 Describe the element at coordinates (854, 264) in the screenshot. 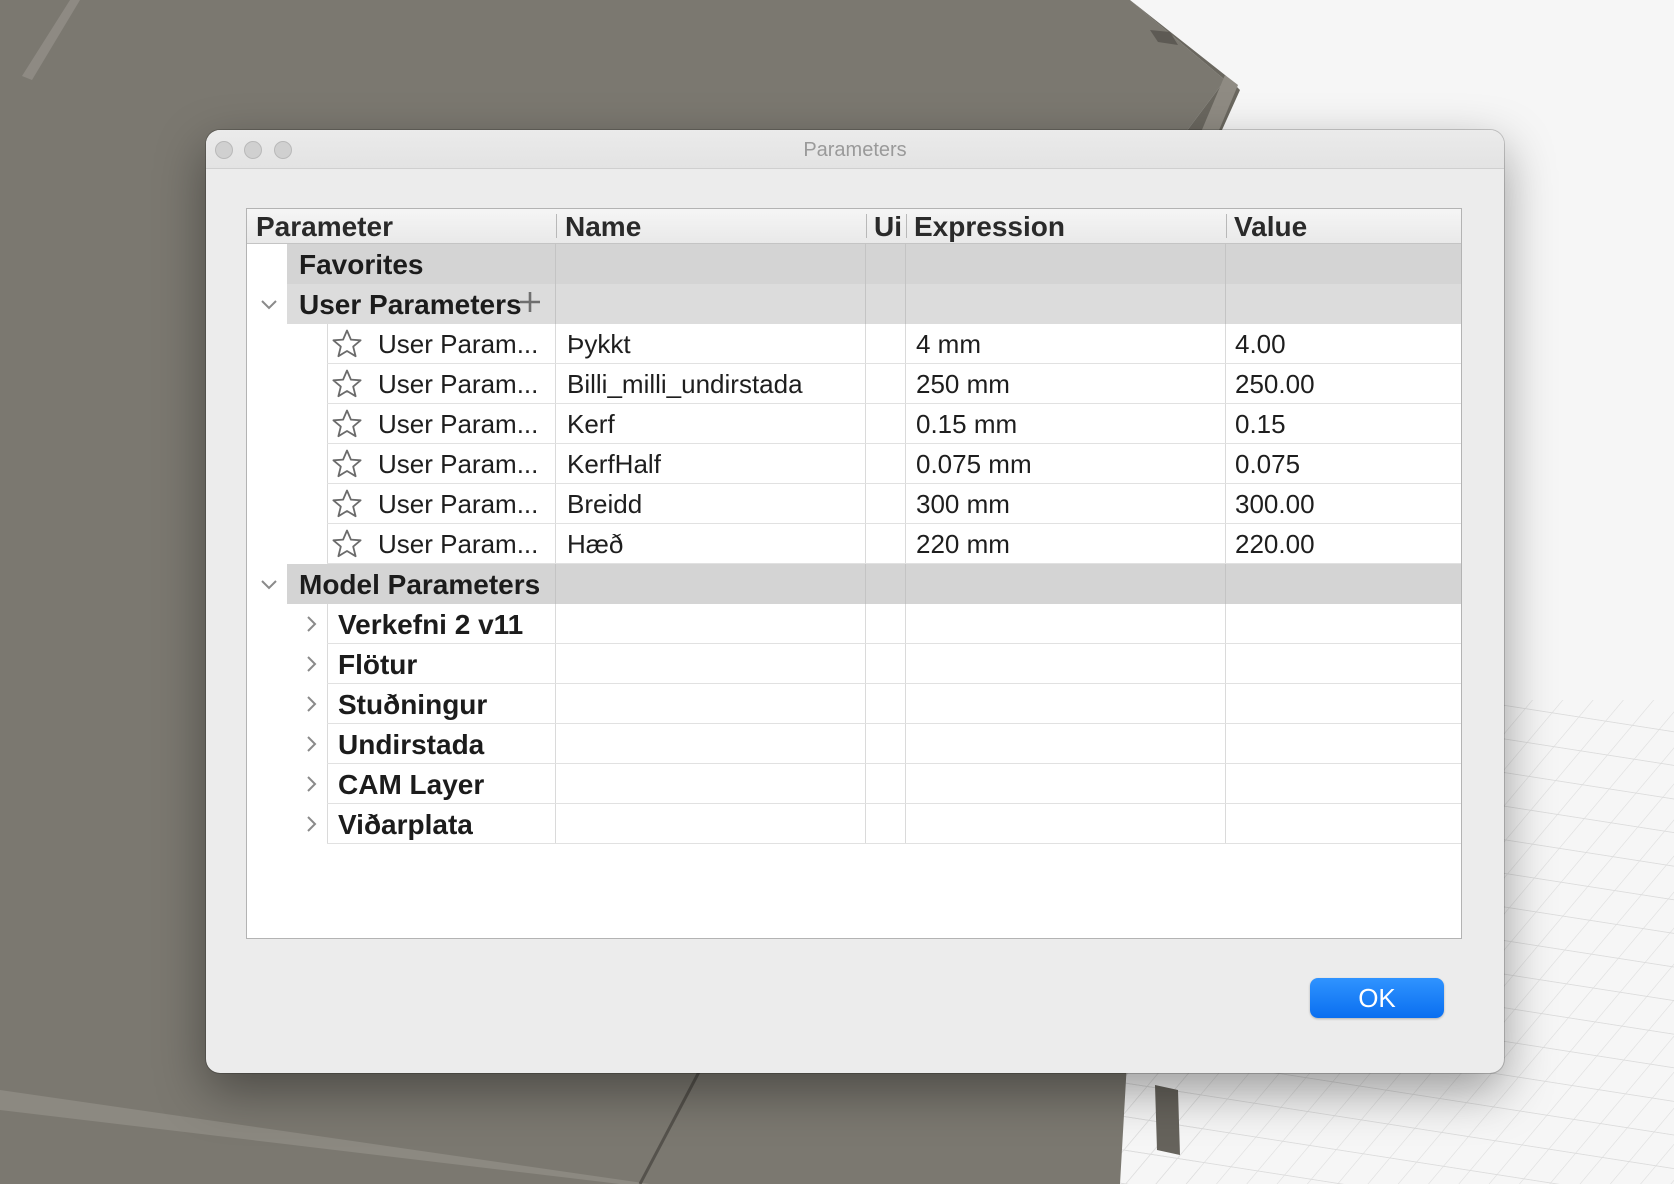

I see `group-row-favorites: Favorites` at that location.